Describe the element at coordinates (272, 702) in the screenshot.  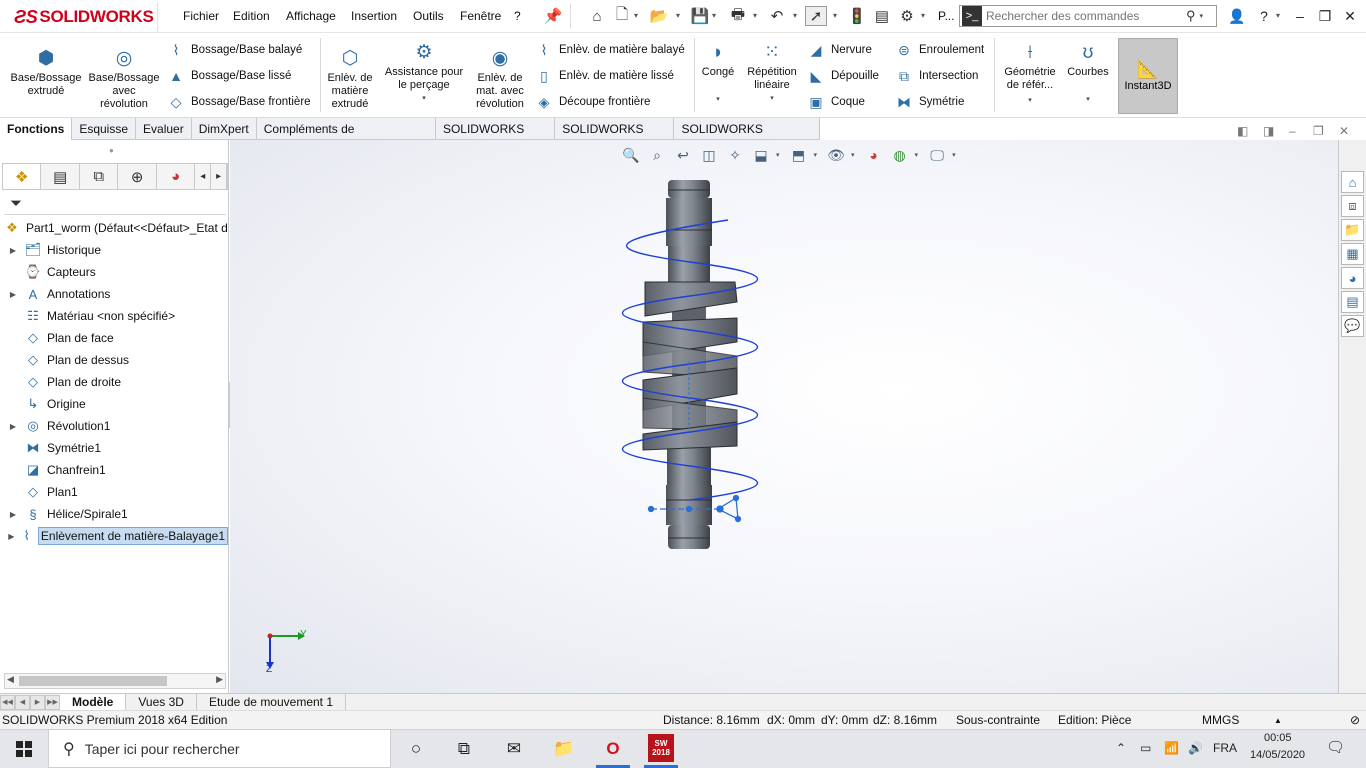
I see `tab-etude-mouvement: Etude de mouvement 1` at that location.